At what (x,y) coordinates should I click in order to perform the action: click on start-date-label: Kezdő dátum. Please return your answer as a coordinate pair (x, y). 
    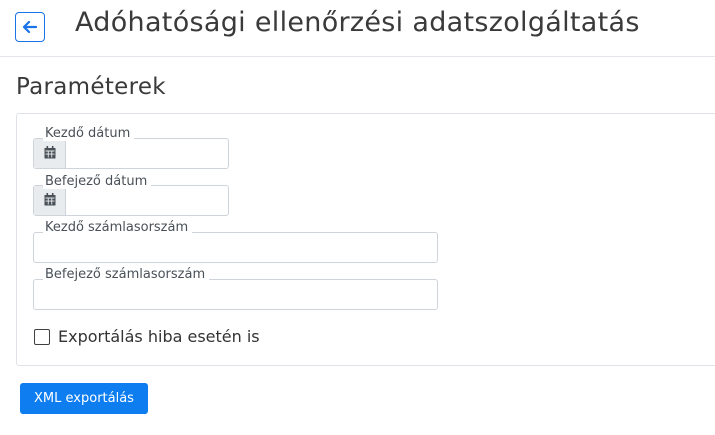
    Looking at the image, I should click on (89, 134).